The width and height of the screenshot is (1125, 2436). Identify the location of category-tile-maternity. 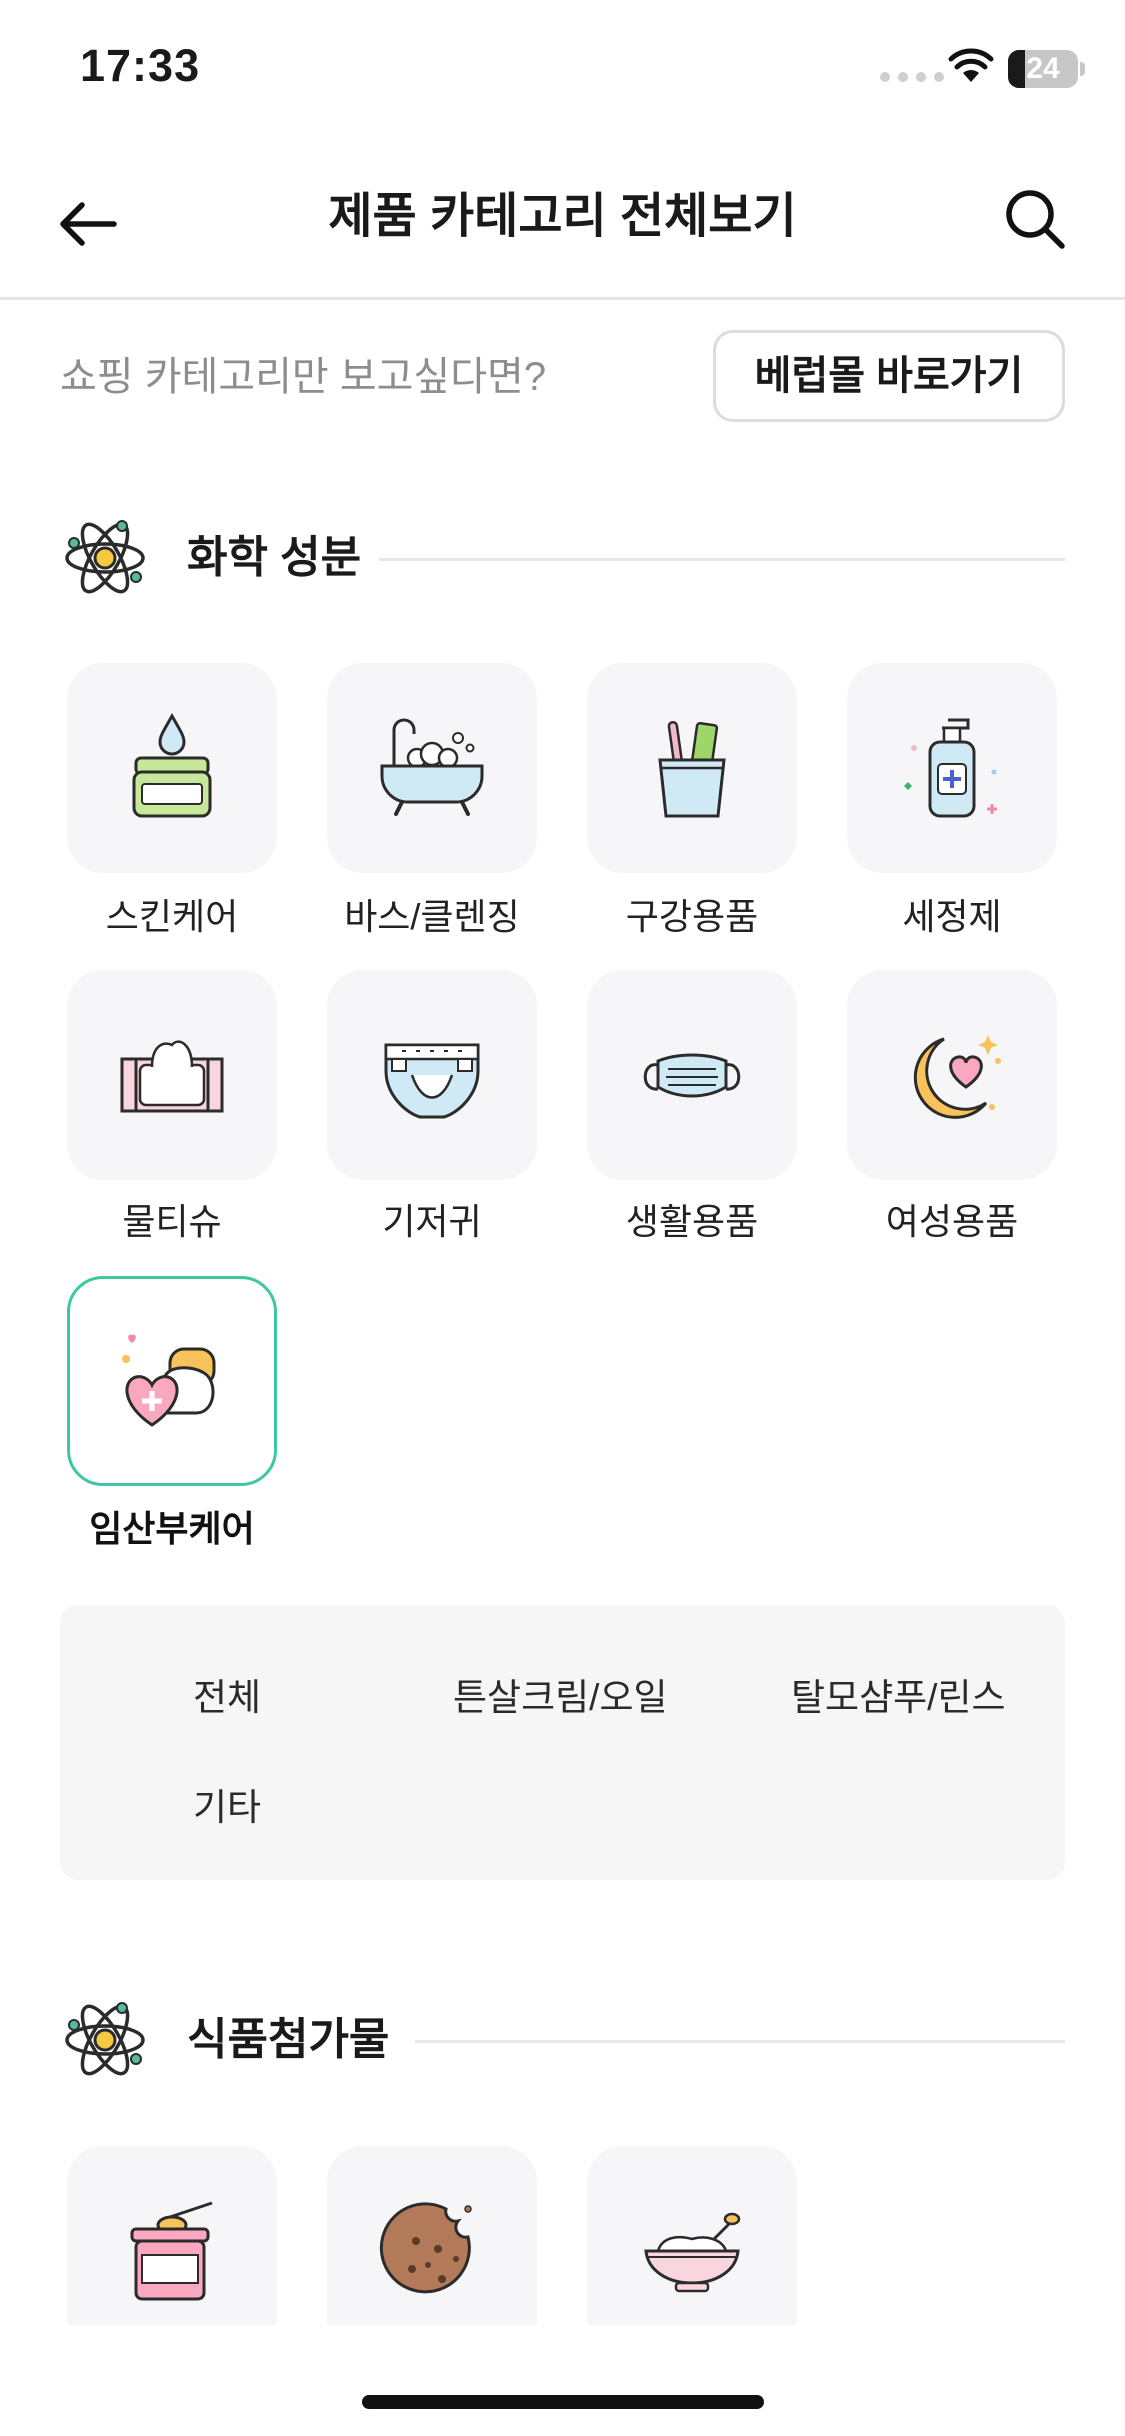
(172, 1381).